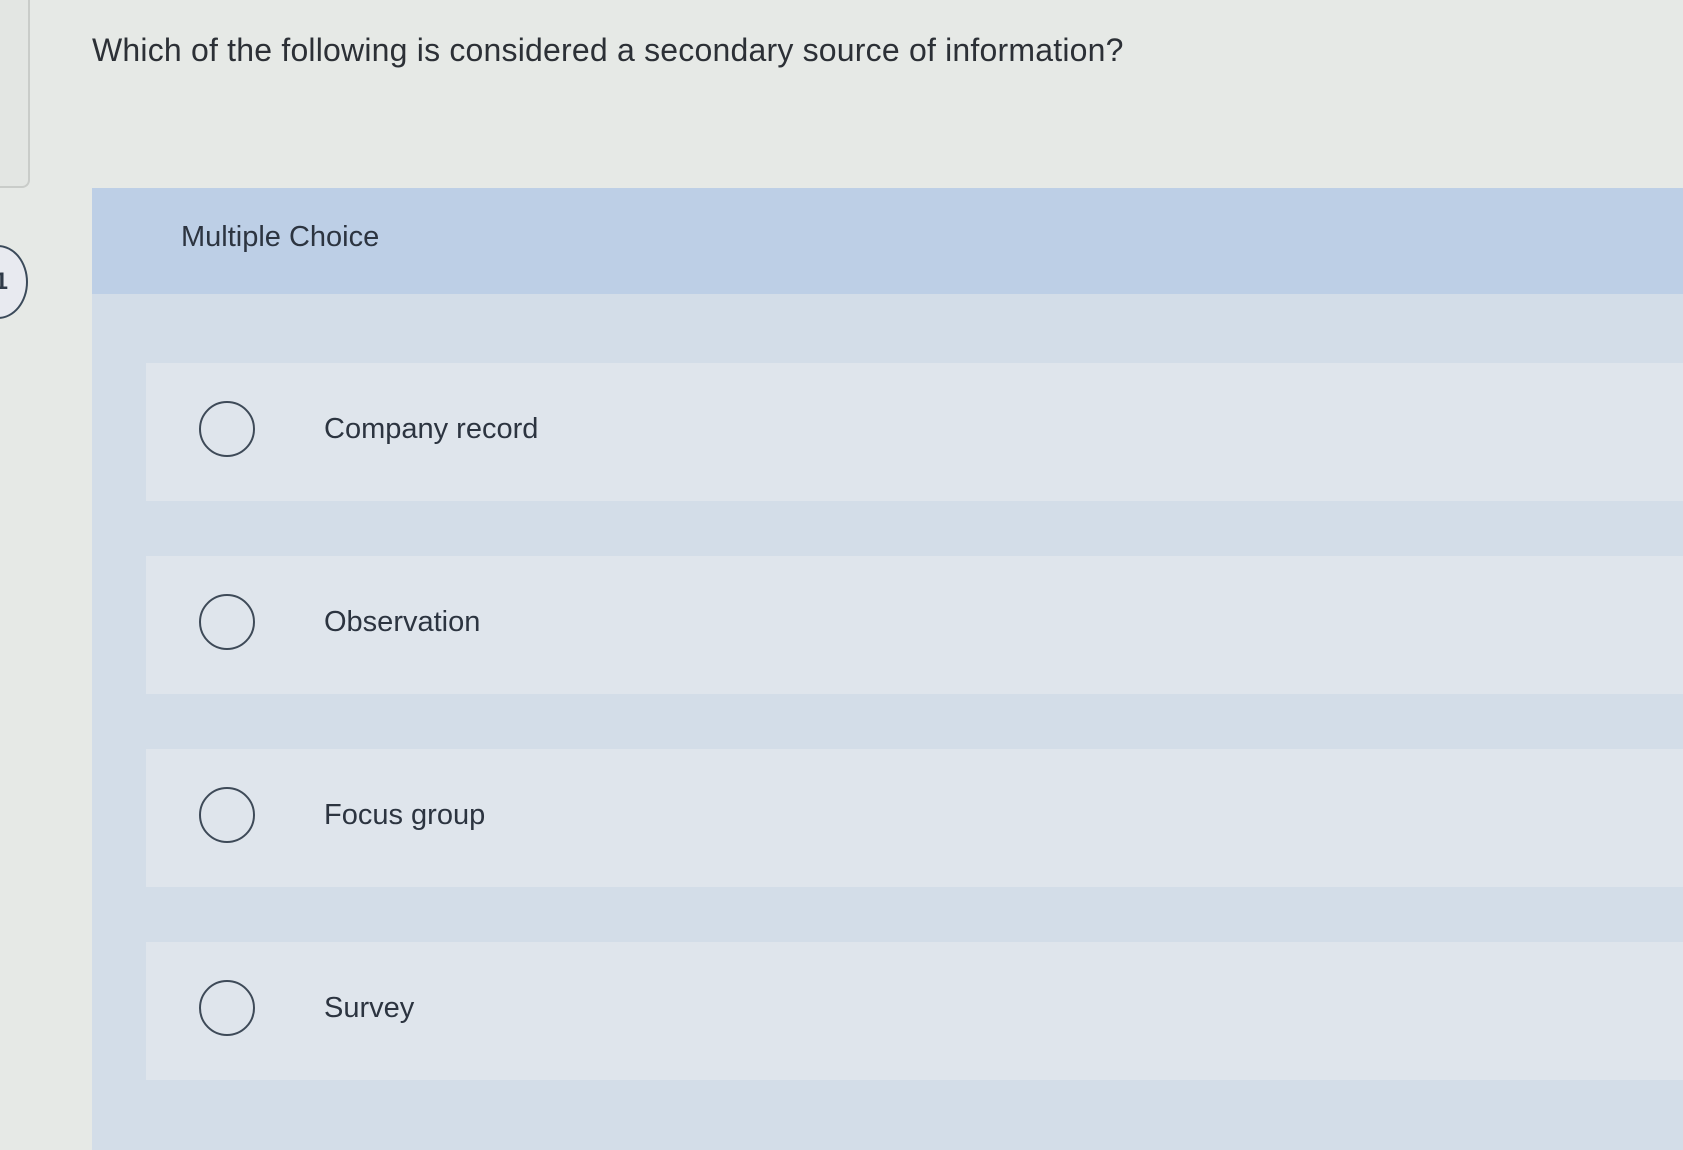 The width and height of the screenshot is (1683, 1150). What do you see at coordinates (914, 625) in the screenshot?
I see `option-observation: Observation` at bounding box center [914, 625].